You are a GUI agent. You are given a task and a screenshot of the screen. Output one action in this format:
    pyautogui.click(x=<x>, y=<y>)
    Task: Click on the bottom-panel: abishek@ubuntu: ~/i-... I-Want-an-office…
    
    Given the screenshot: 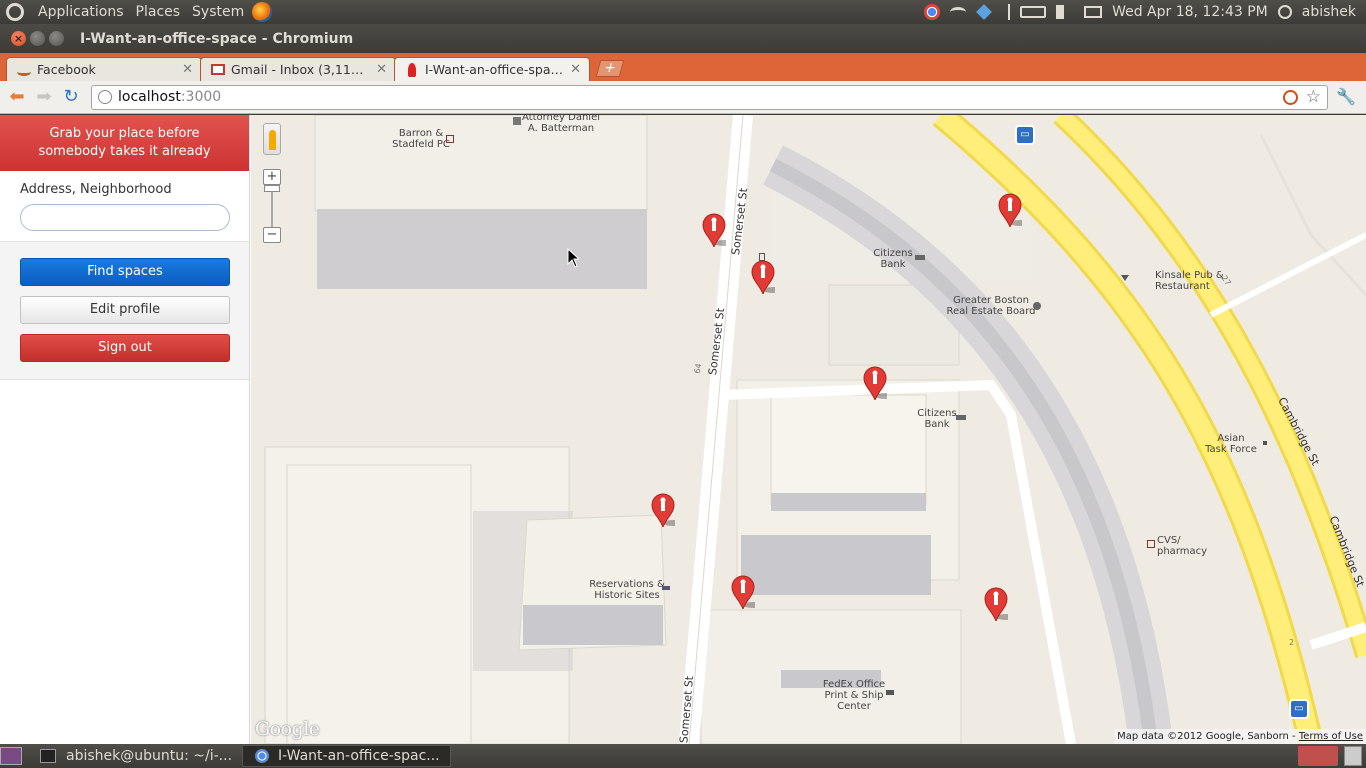 What is the action you would take?
    pyautogui.click(x=683, y=756)
    